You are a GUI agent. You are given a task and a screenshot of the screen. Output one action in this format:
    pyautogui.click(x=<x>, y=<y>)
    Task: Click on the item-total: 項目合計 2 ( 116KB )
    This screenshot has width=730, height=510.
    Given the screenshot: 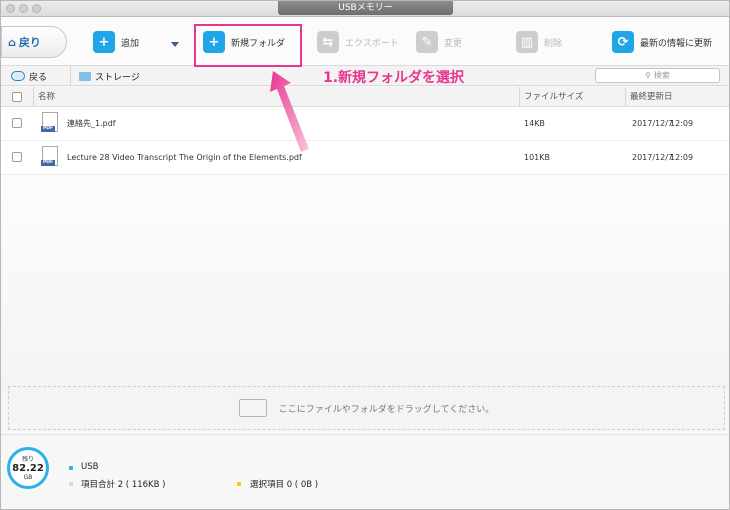 What is the action you would take?
    pyautogui.click(x=123, y=485)
    